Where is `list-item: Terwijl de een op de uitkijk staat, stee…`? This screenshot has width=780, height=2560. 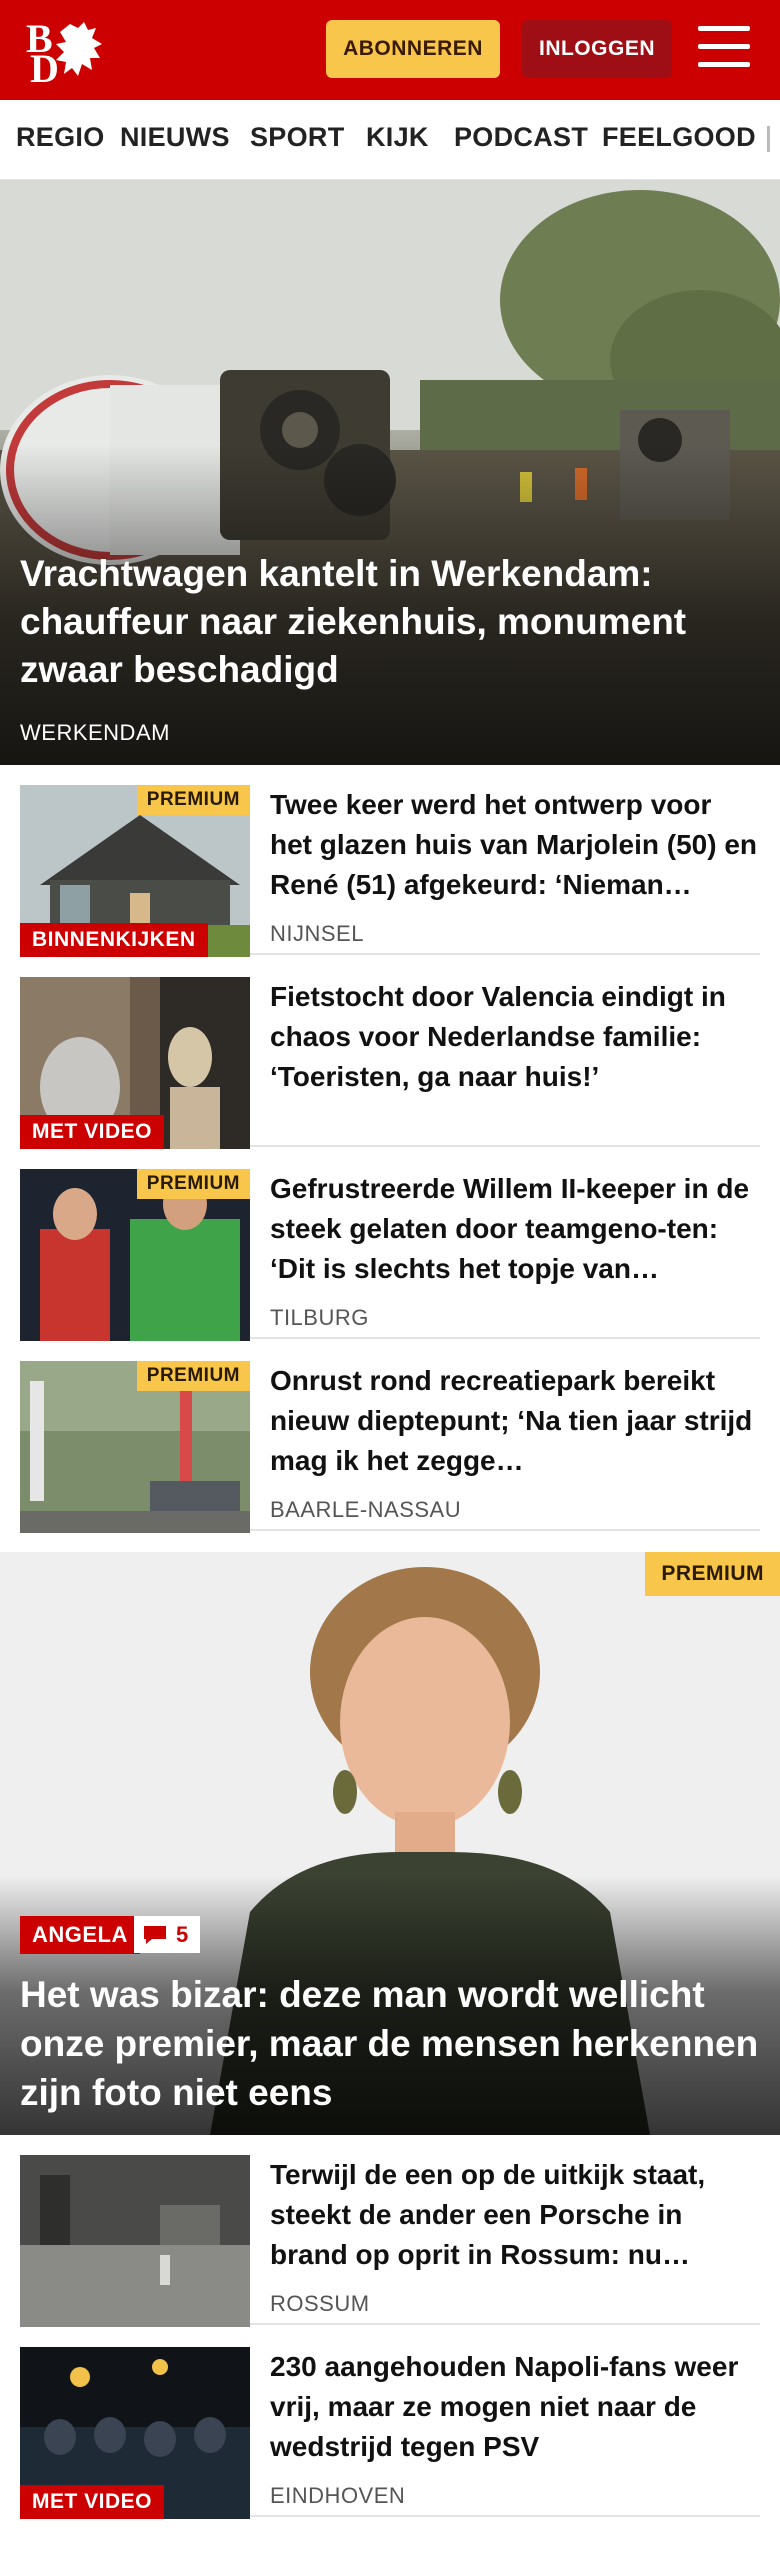
list-item: Terwijl de een op de uitkijk staat, stee… is located at coordinates (390, 2231).